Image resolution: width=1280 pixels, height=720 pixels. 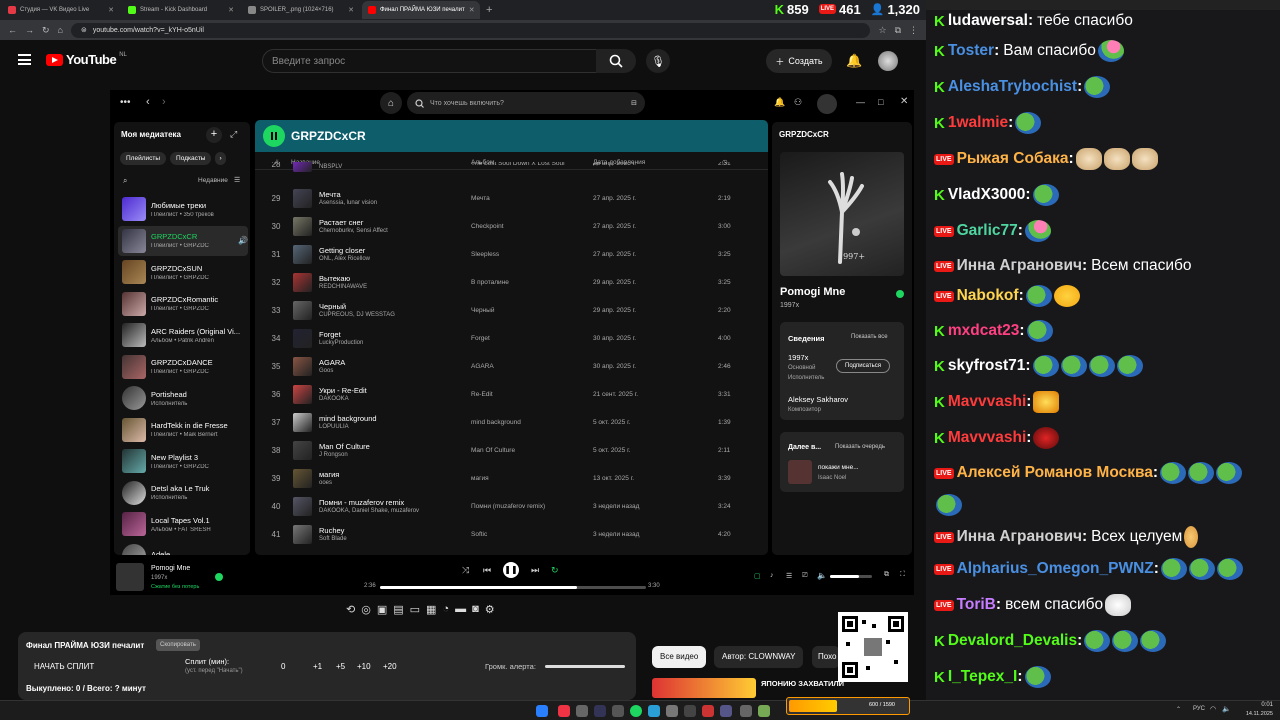 What do you see at coordinates (757, 576) in the screenshot?
I see `now-playing-view-icon: ▢` at bounding box center [757, 576].